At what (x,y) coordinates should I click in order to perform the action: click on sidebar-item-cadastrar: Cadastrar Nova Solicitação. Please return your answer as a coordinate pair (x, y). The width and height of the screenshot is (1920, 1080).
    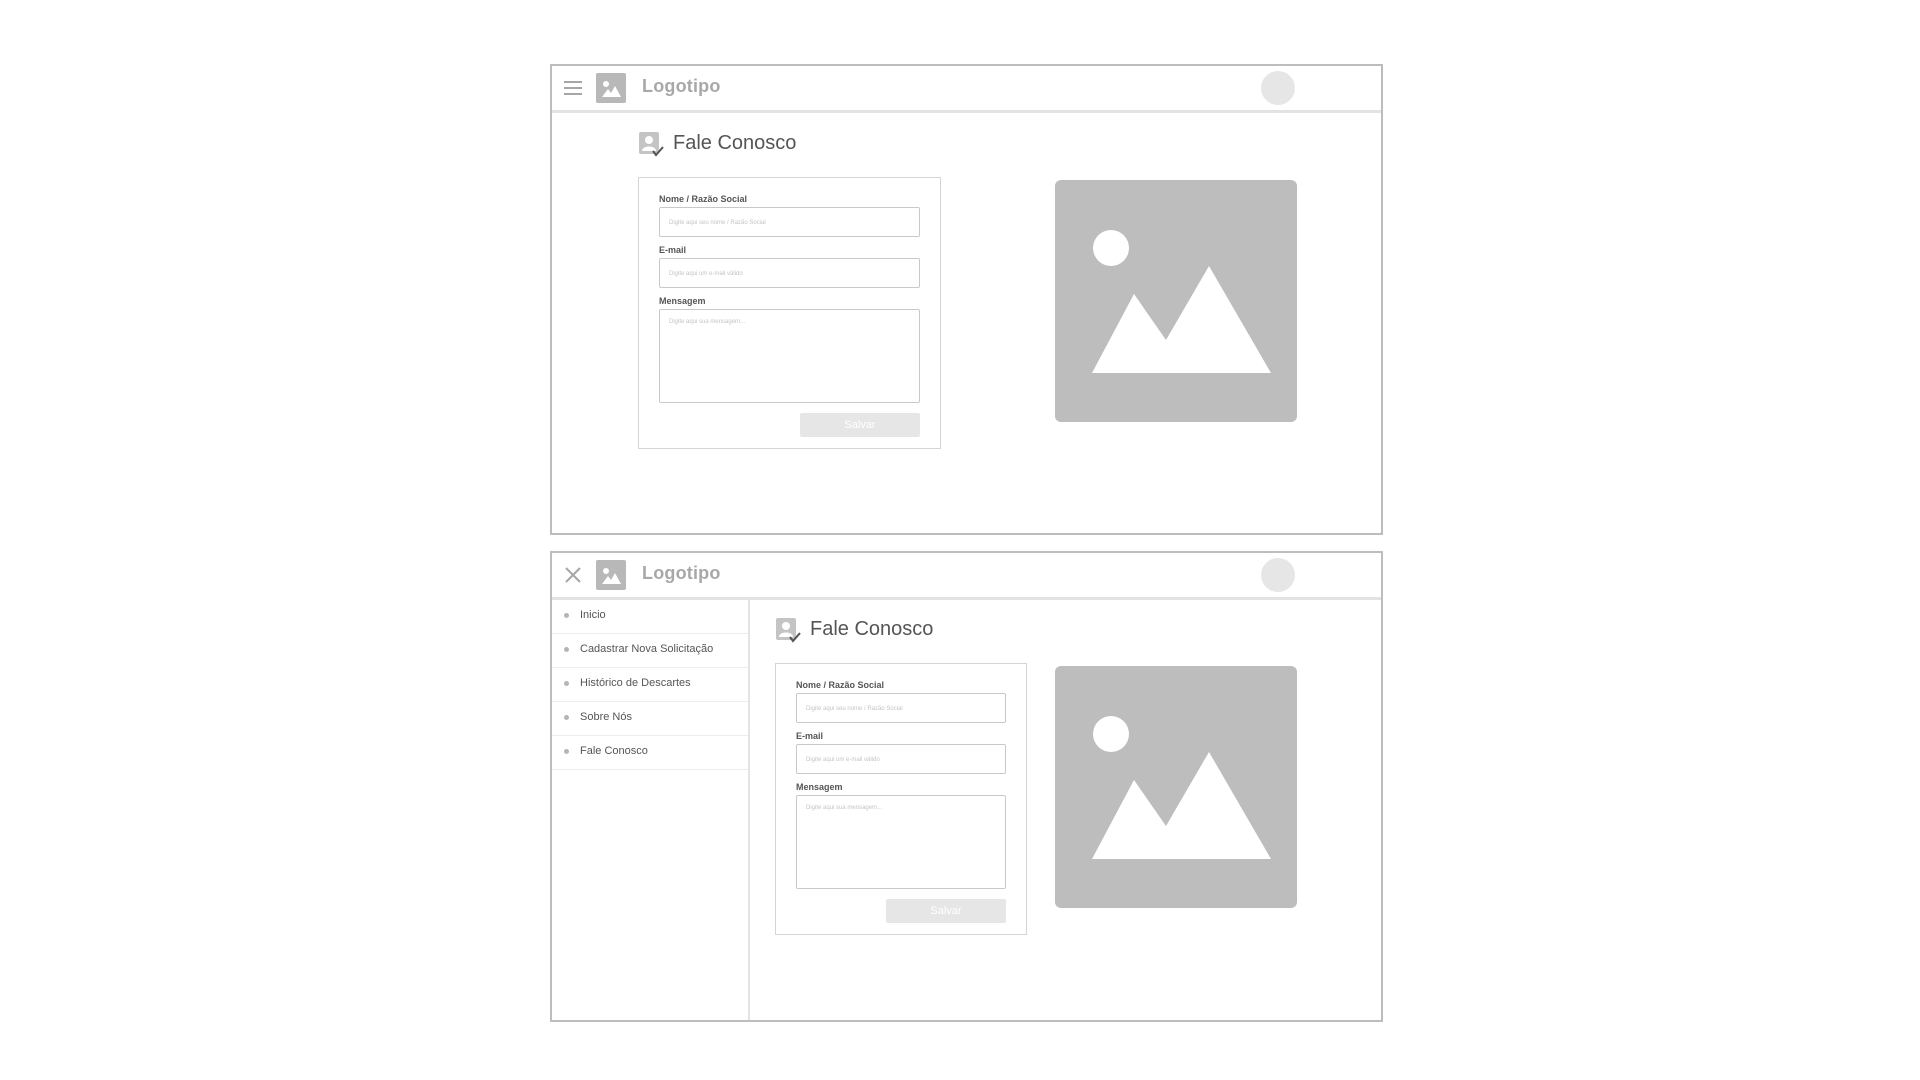
    Looking at the image, I should click on (650, 651).